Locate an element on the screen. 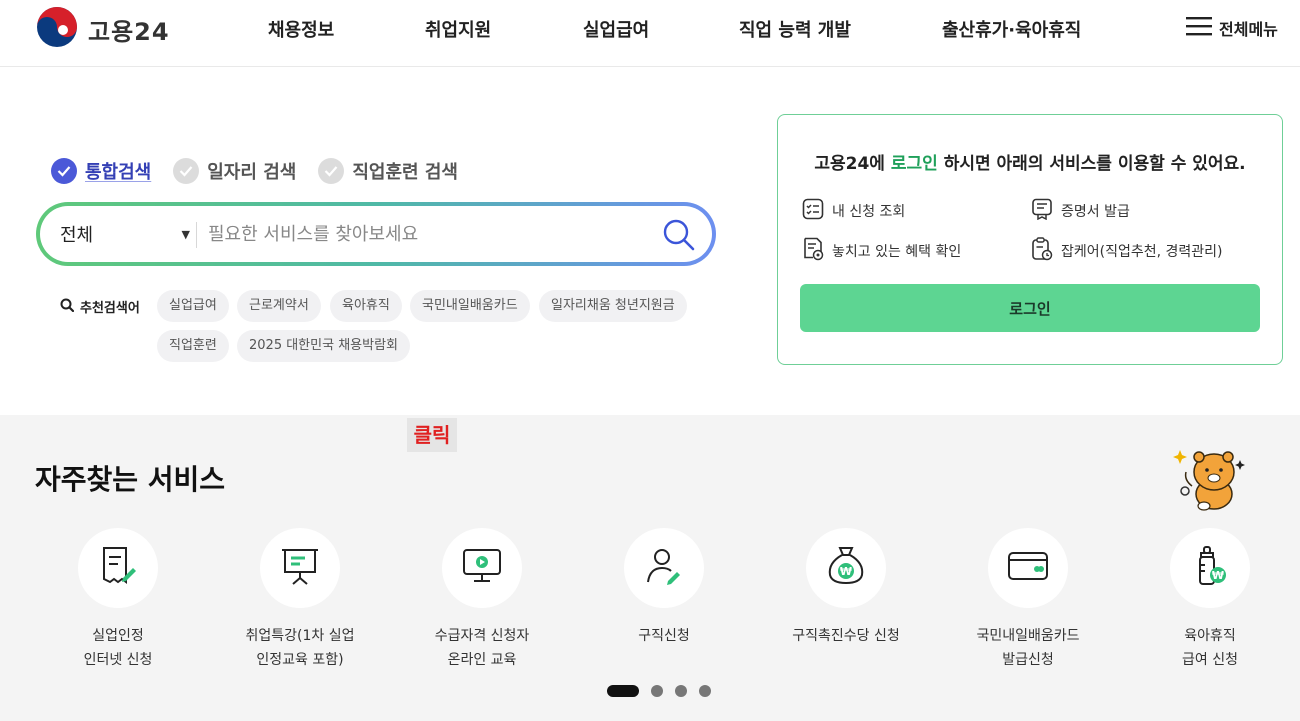 The height and width of the screenshot is (721, 1300). all-menu-button: 전체메뉴 is located at coordinates (1232, 28).